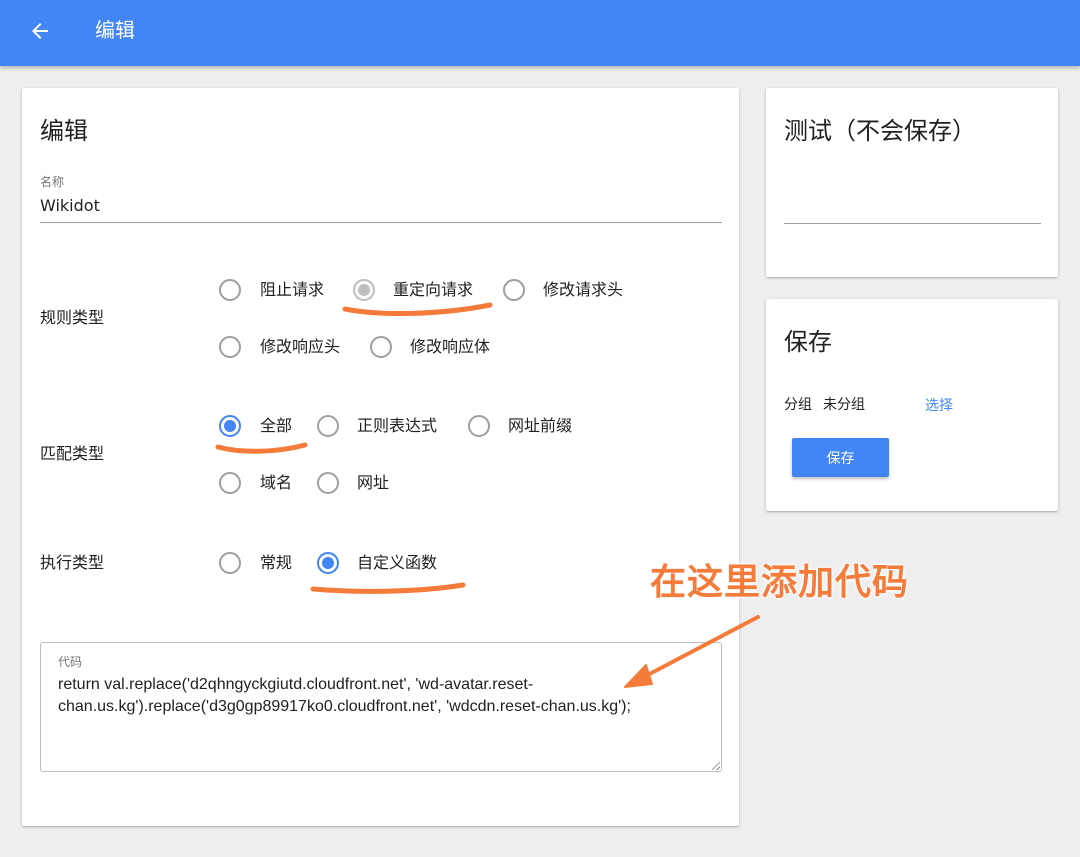 Image resolution: width=1080 pixels, height=857 pixels. Describe the element at coordinates (276, 426) in the screenshot. I see `radio-label-match-all: 全部` at that location.